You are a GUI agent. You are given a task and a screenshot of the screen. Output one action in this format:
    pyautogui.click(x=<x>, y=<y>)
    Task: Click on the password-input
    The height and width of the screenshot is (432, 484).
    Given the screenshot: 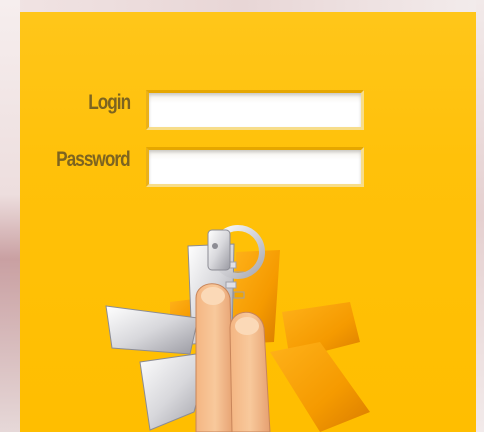 What is the action you would take?
    pyautogui.click(x=255, y=167)
    